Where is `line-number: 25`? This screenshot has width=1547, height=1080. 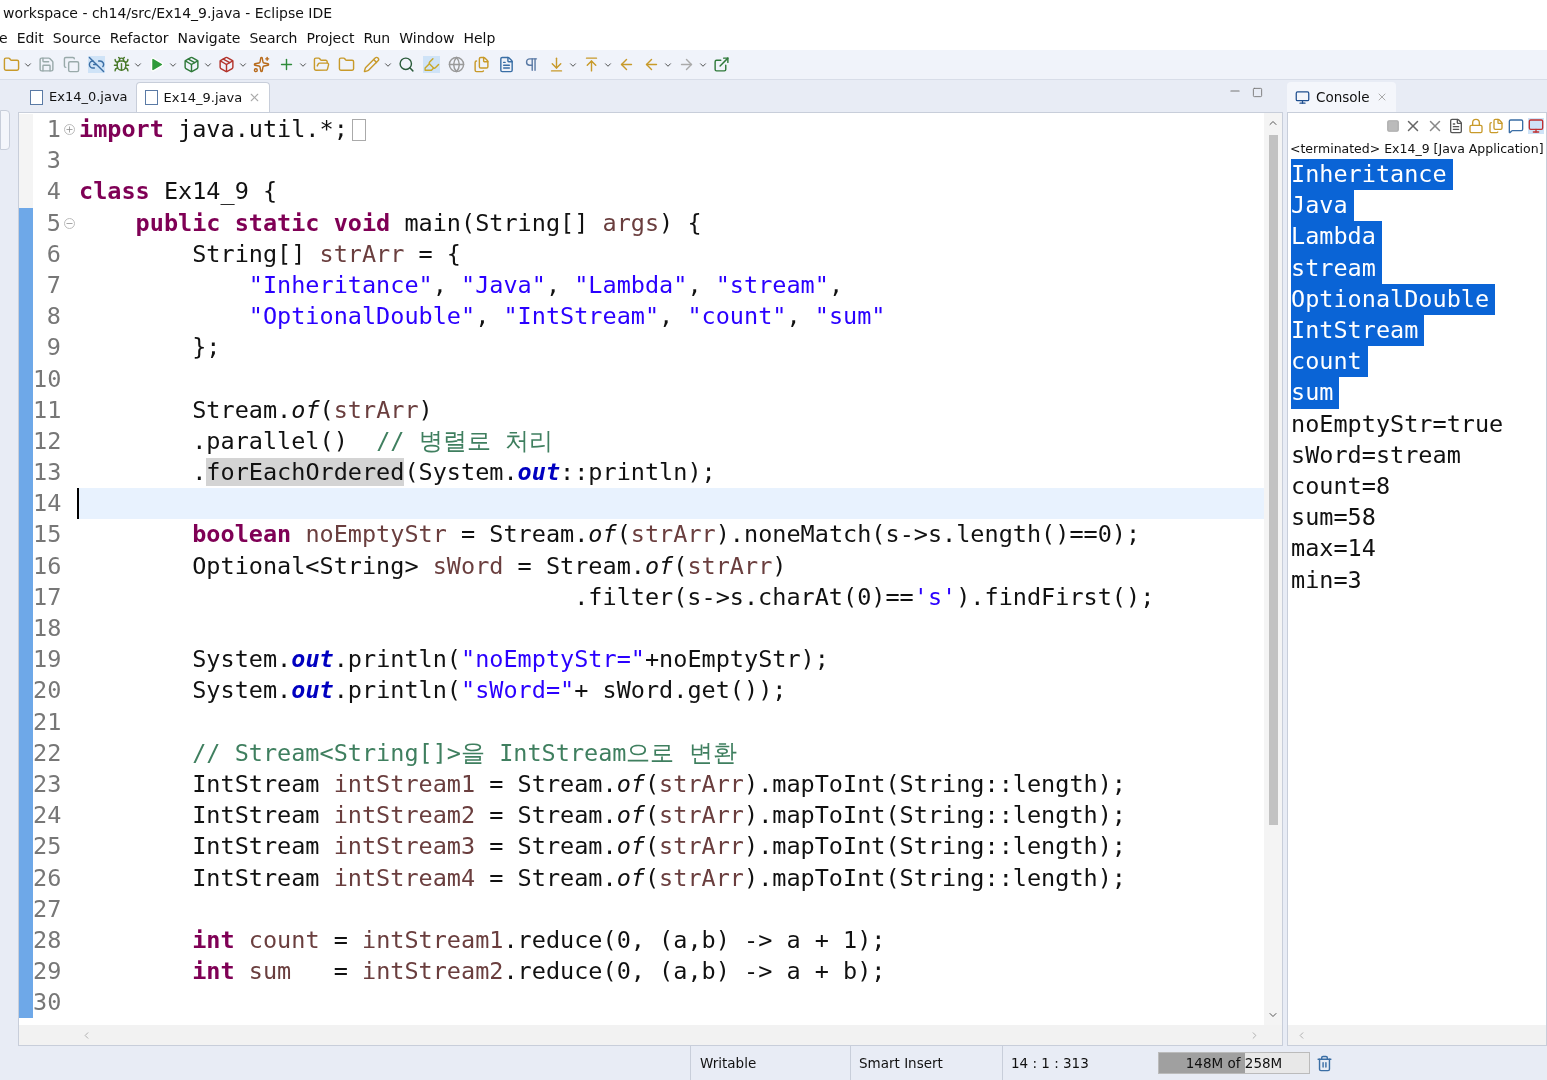 line-number: 25 is located at coordinates (47, 846).